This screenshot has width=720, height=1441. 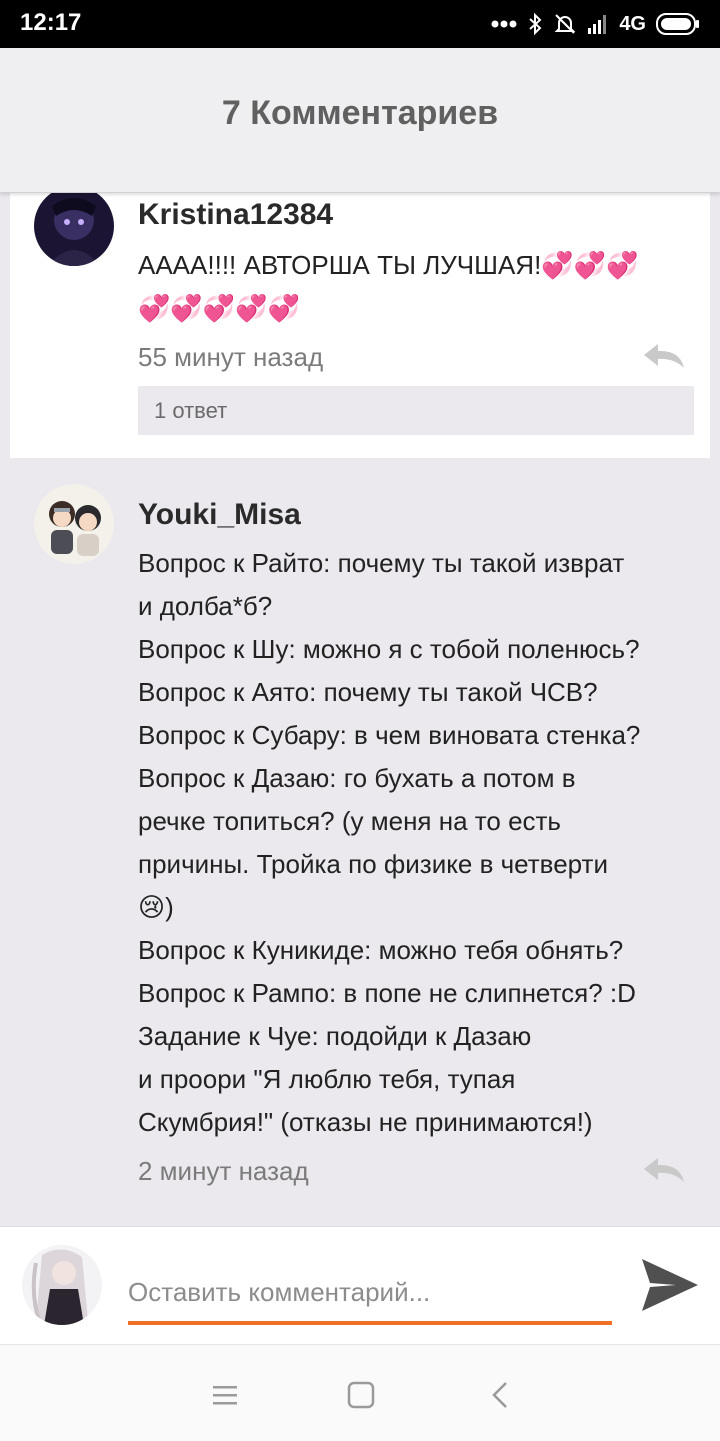 I want to click on comment-composer, so click(x=360, y=1285).